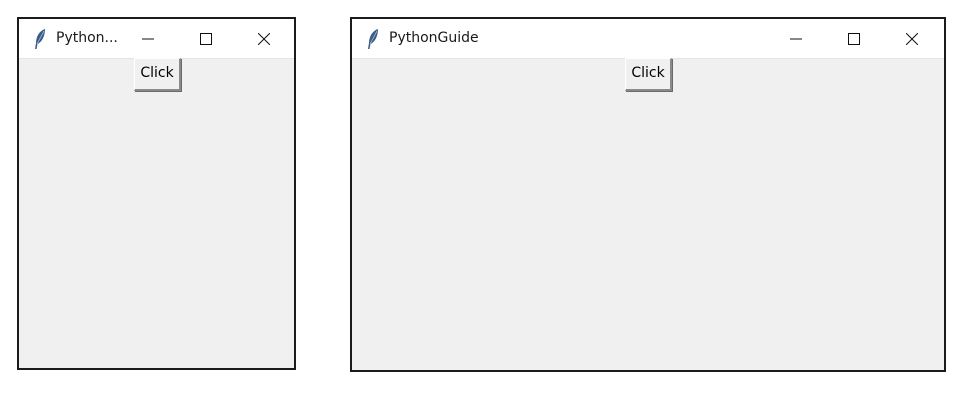  What do you see at coordinates (648, 39) in the screenshot?
I see `title-bar: PythonGuide` at bounding box center [648, 39].